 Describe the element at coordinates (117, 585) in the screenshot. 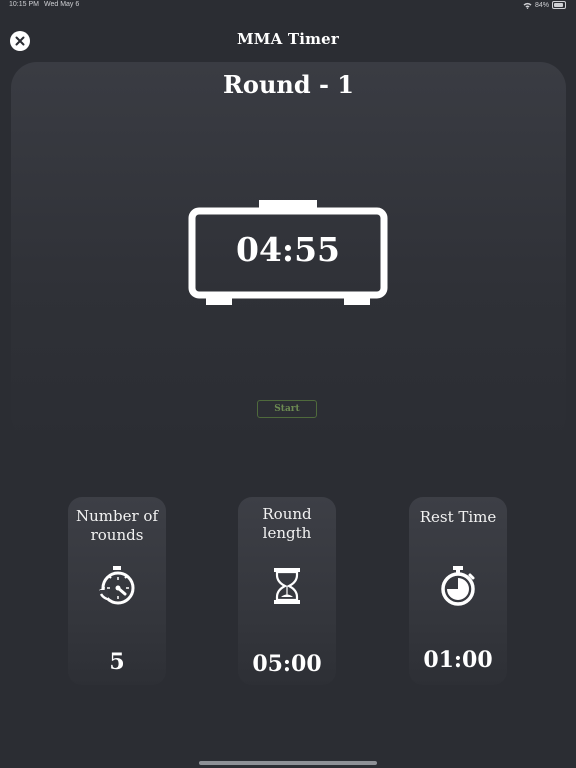

I see `stopwatch-reset-icon` at that location.